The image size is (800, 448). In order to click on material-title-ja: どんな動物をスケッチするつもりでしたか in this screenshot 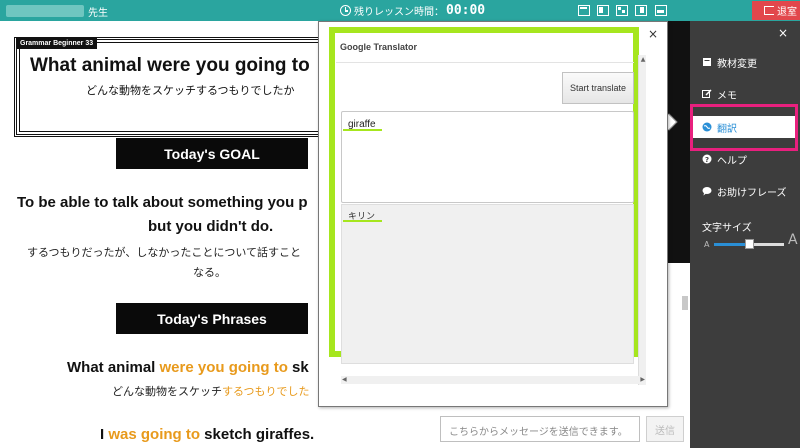, I will do `click(190, 90)`.